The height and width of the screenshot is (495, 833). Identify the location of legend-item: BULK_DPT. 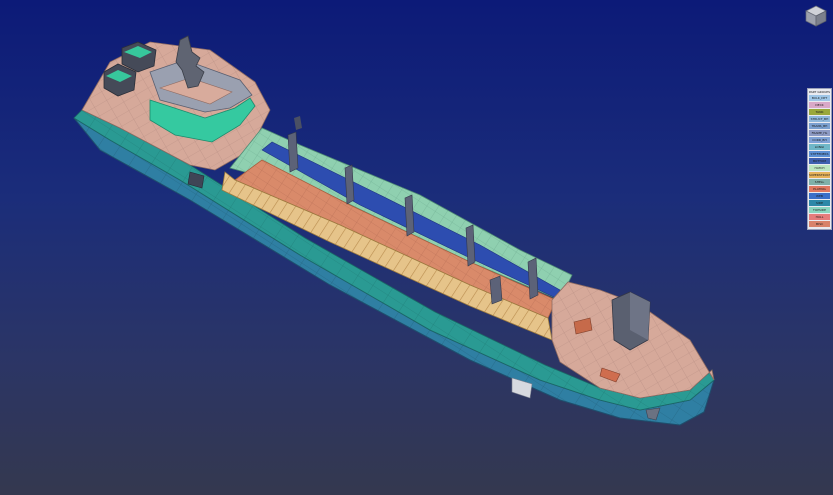
(819, 98).